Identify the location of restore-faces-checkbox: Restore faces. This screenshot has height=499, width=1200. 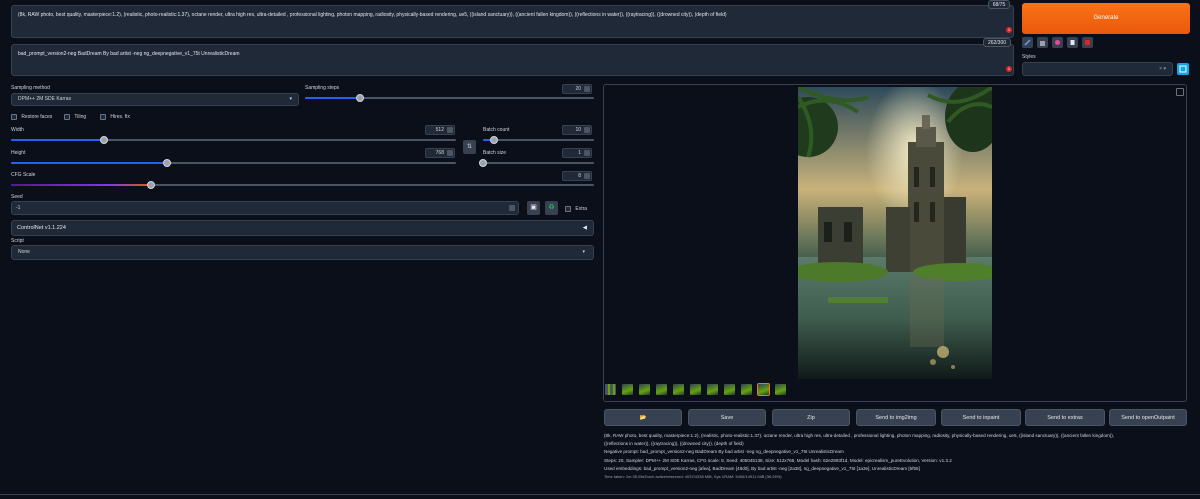
(31, 117).